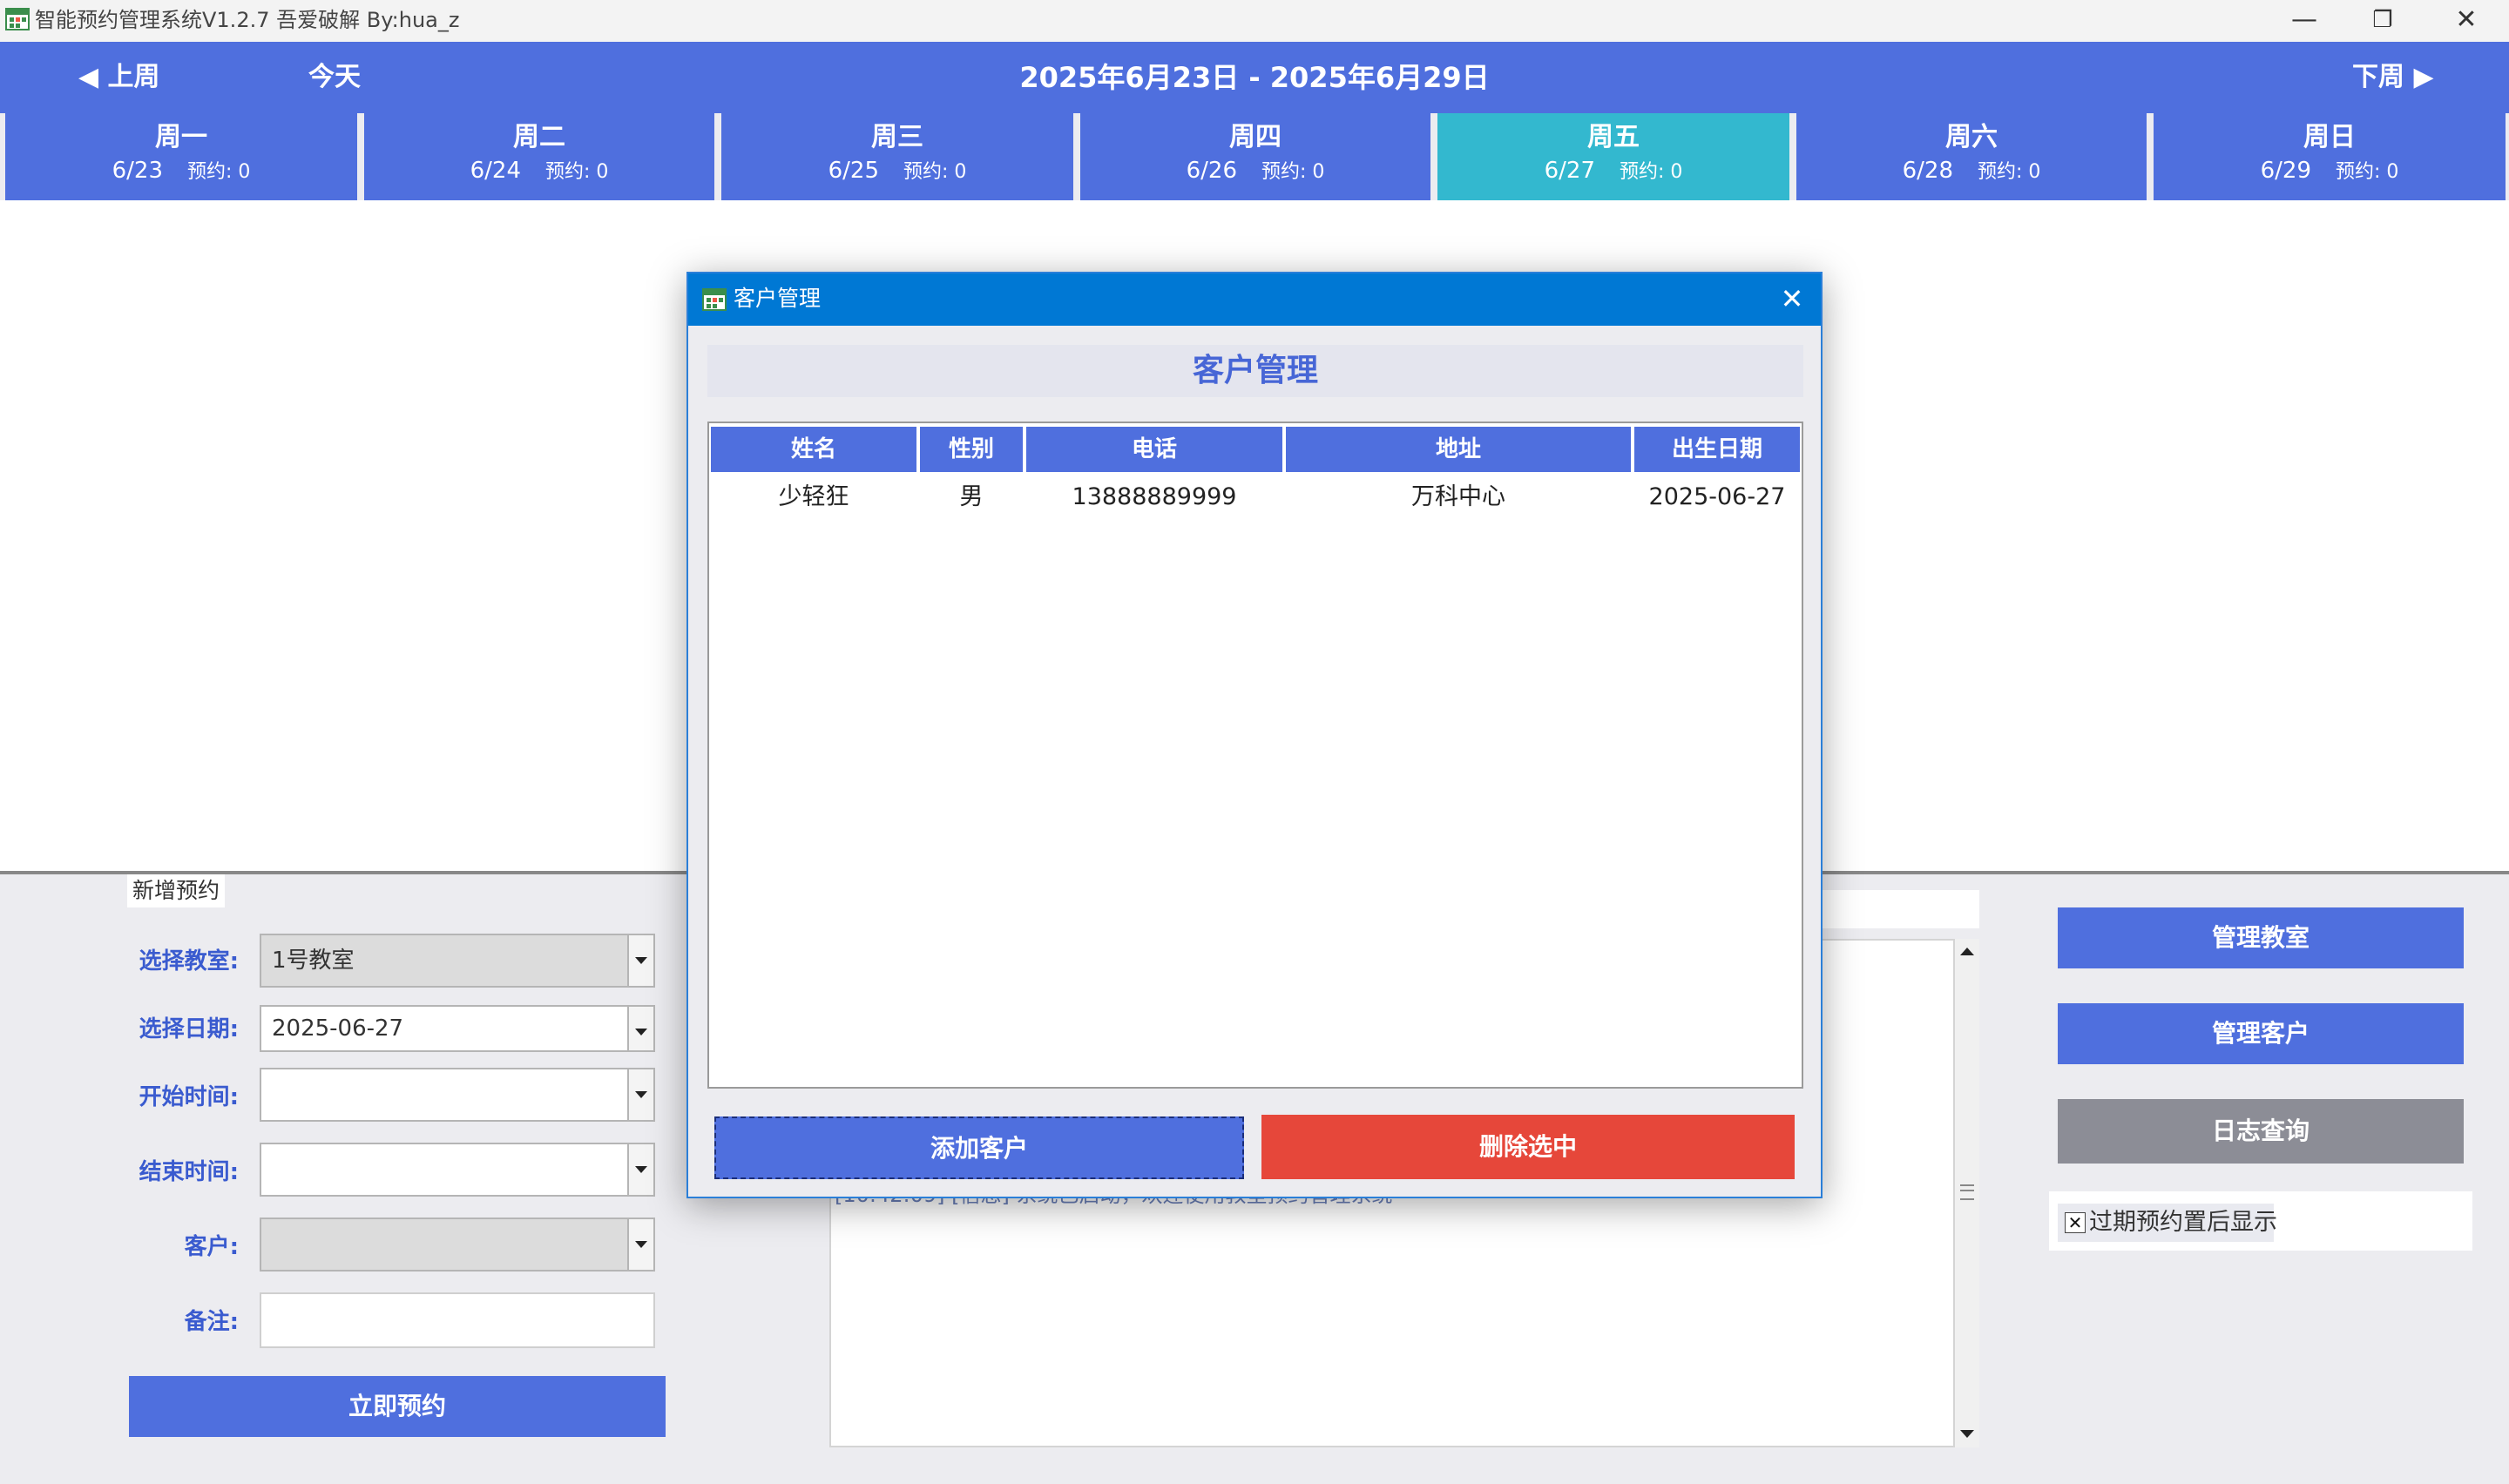  What do you see at coordinates (2304, 21) in the screenshot?
I see `minimize-button: —` at bounding box center [2304, 21].